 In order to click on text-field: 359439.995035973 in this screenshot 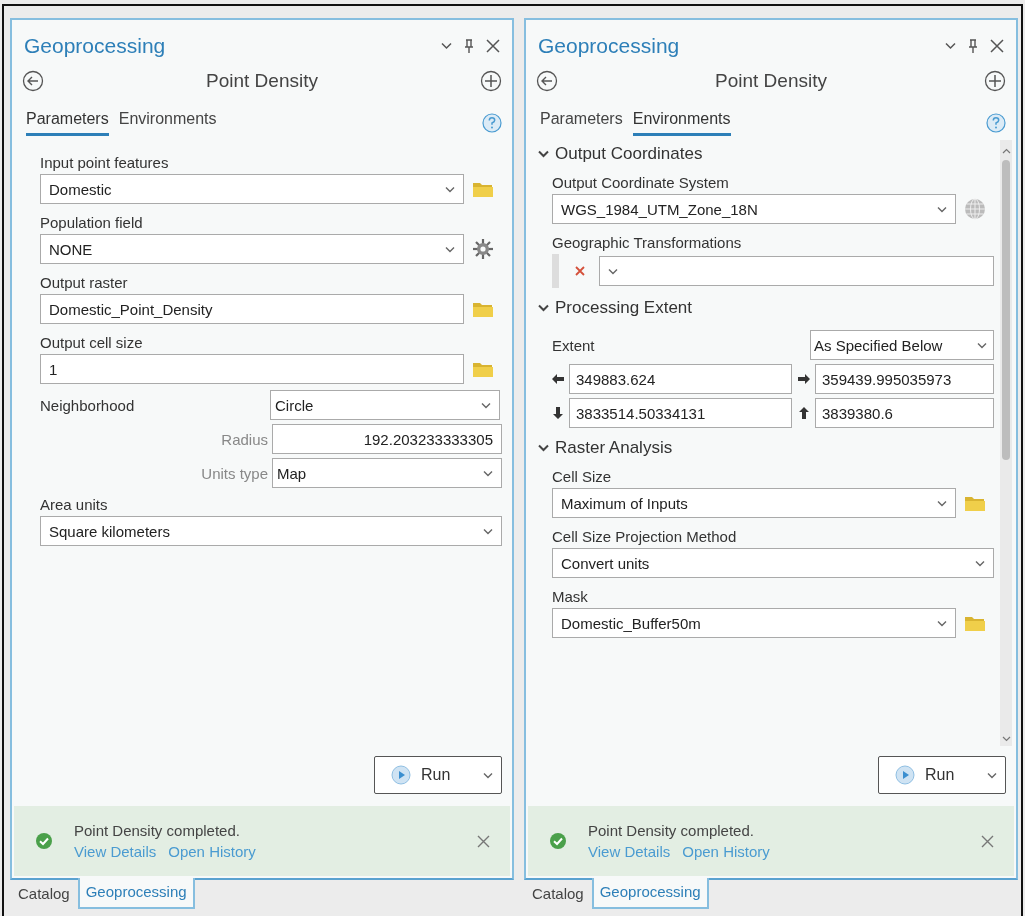, I will do `click(904, 379)`.